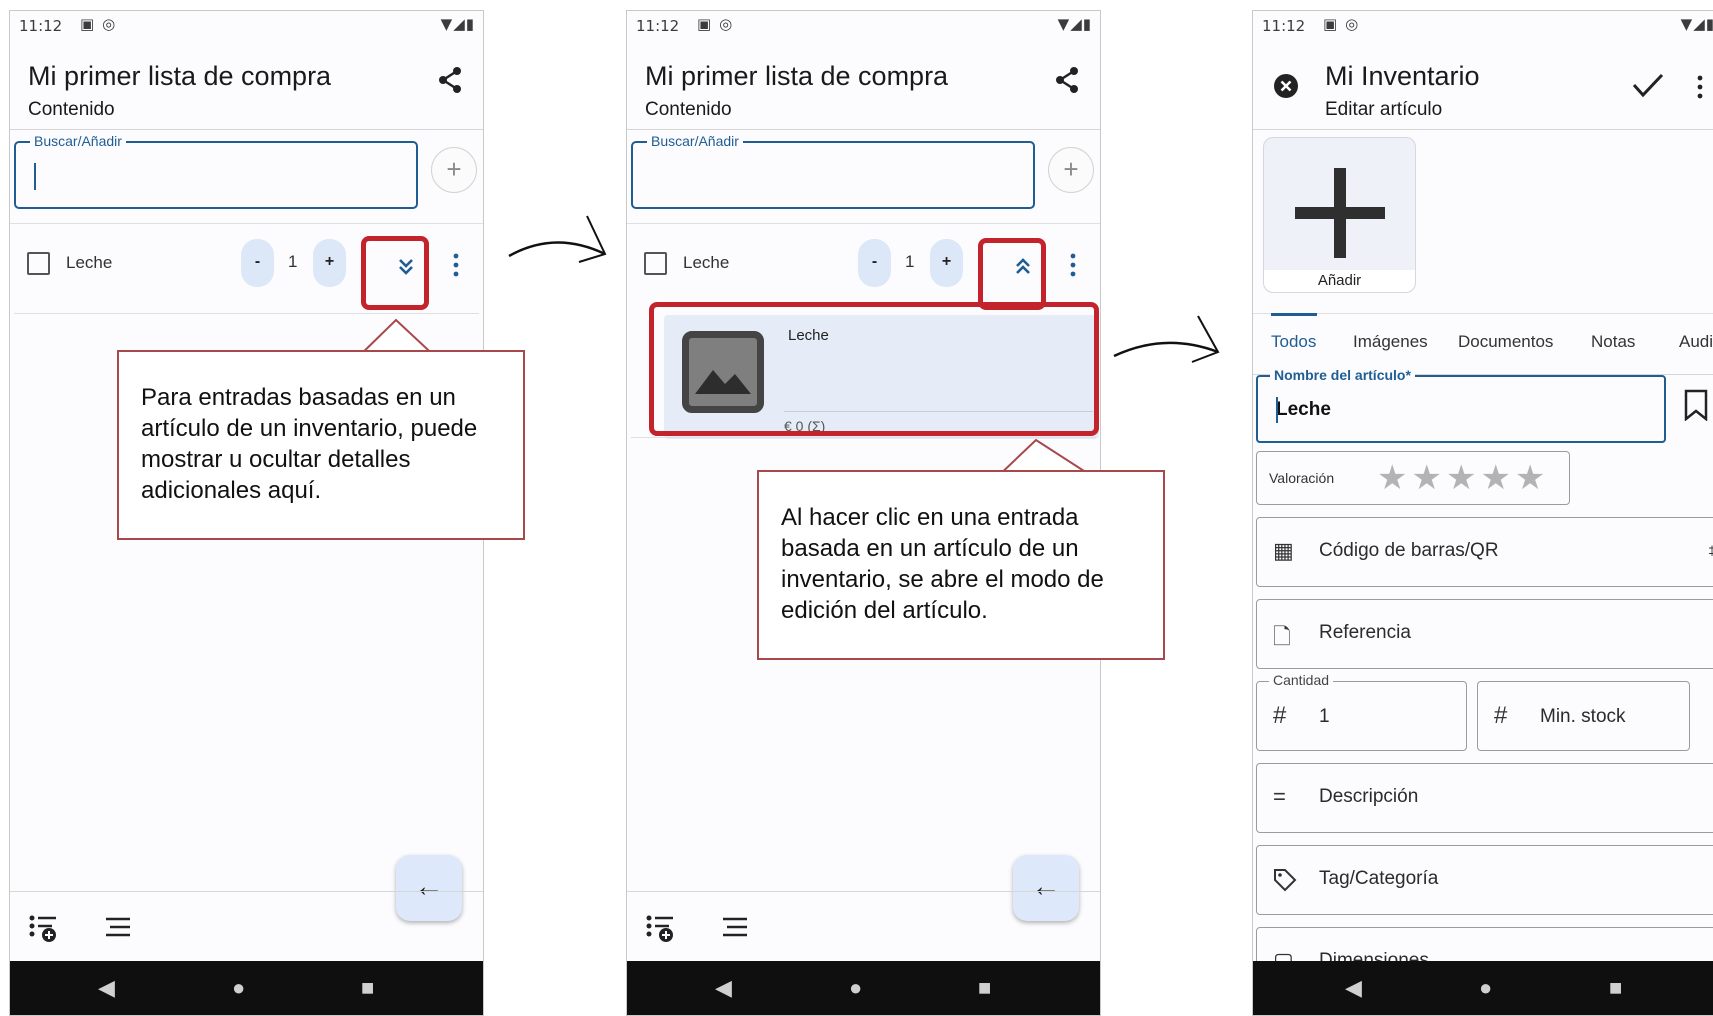  I want to click on status-bar: 11:12 ▣◎ ▼◢▮, so click(246, 26).